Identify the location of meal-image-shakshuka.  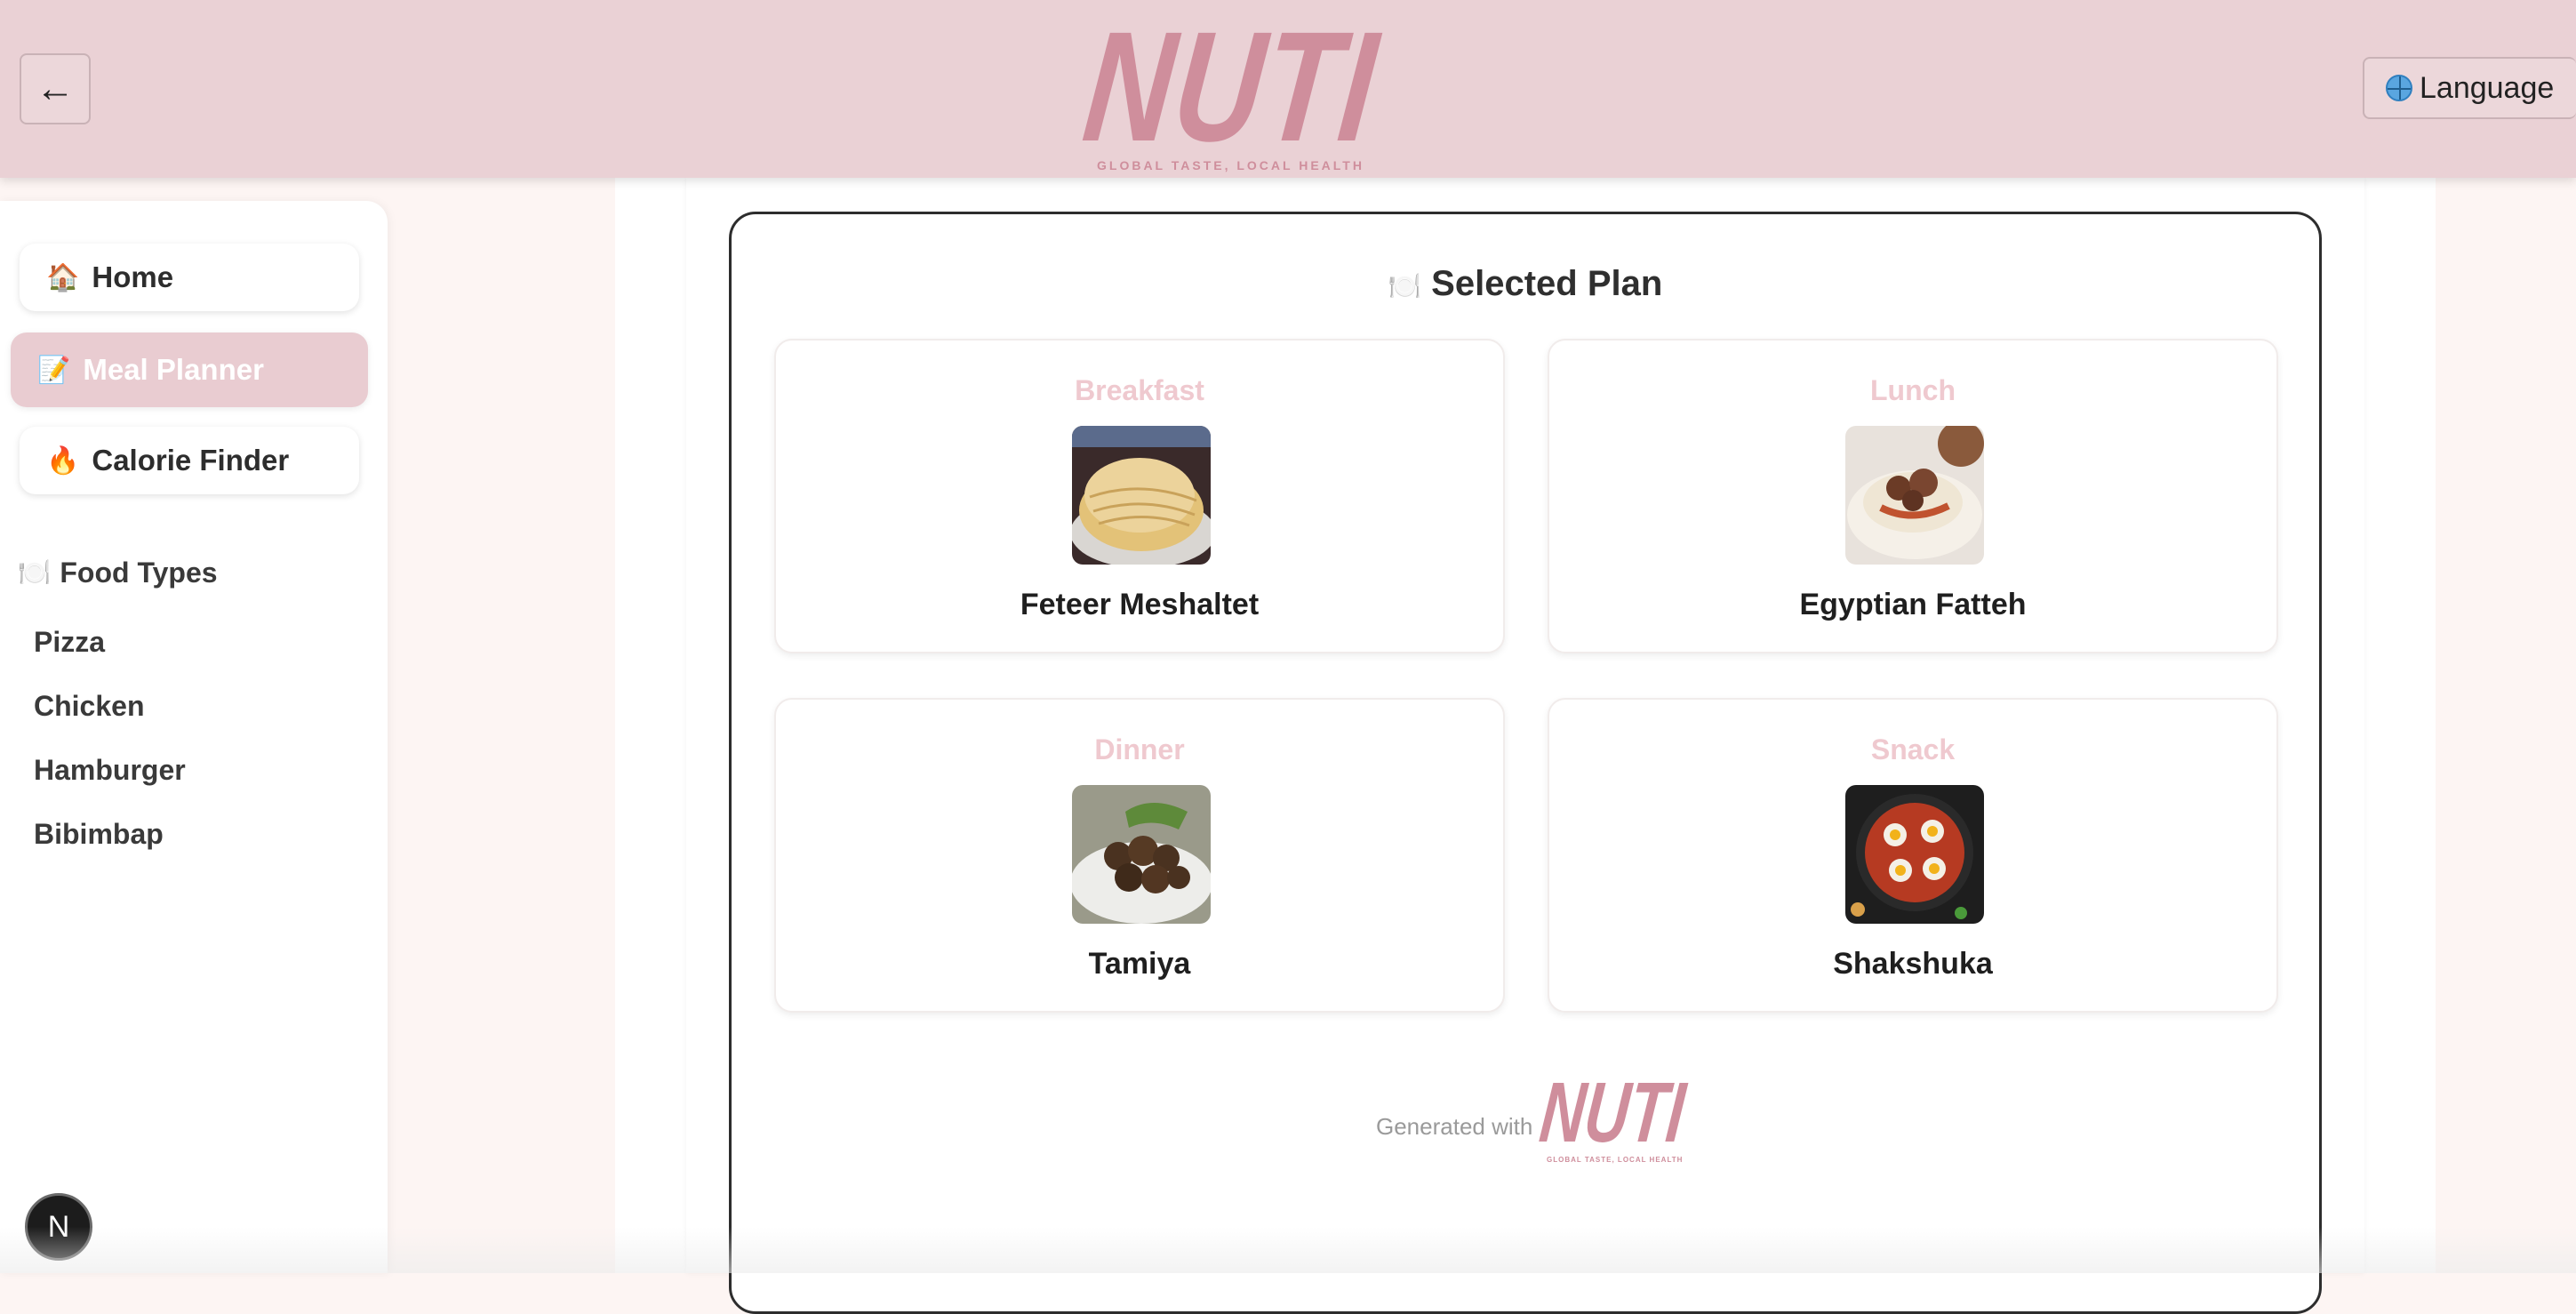
(1914, 855).